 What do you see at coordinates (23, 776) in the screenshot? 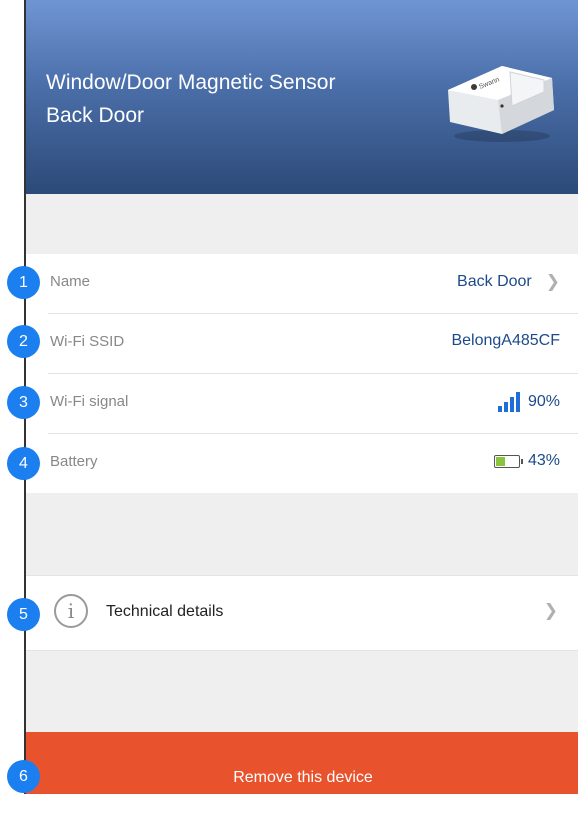
I see `step-badge-6: 6` at bounding box center [23, 776].